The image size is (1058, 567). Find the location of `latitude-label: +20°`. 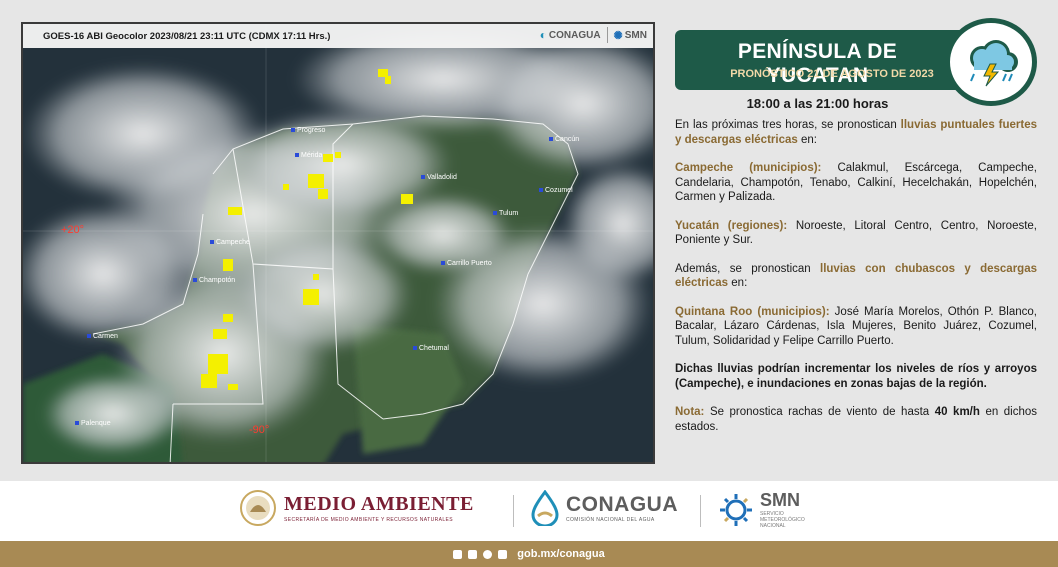

latitude-label: +20° is located at coordinates (73, 230).